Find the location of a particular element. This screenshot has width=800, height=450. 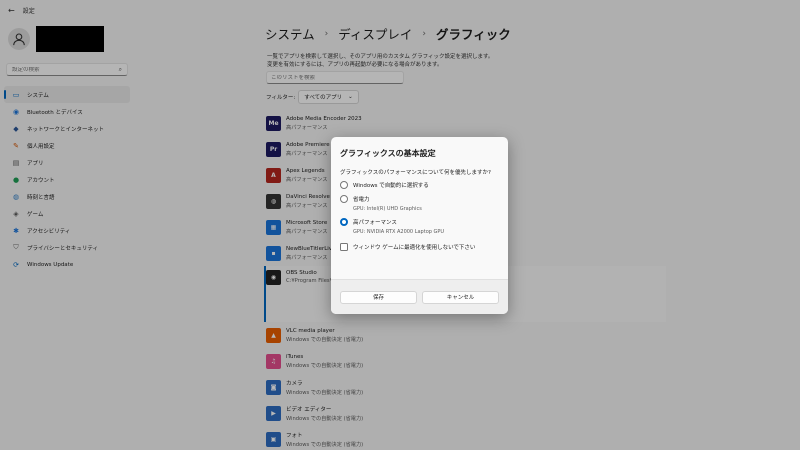

radio-option-auto: Windows で自動的に選択する is located at coordinates (419, 185).